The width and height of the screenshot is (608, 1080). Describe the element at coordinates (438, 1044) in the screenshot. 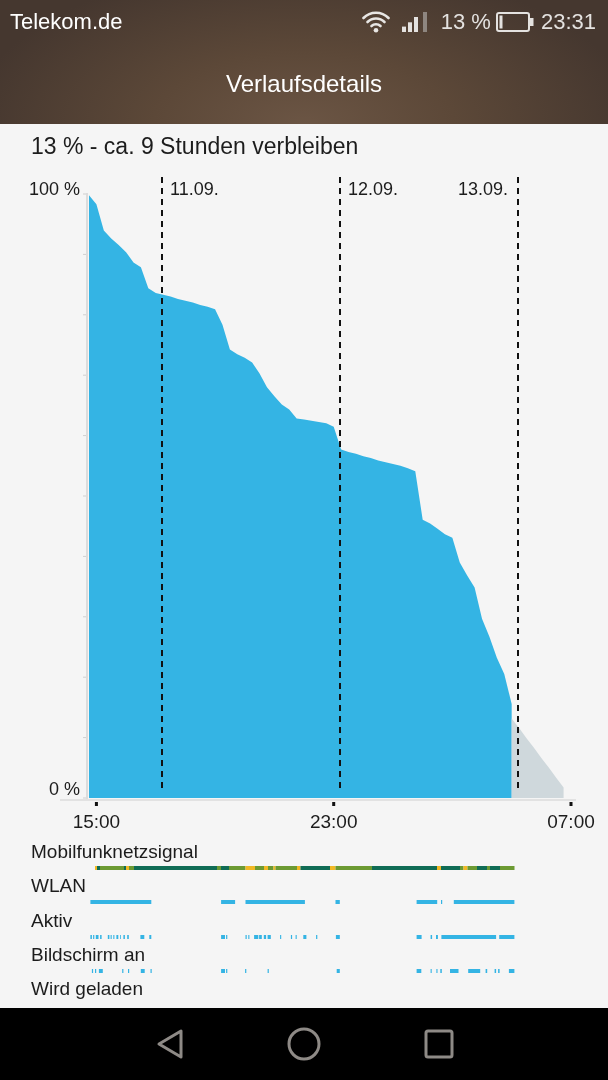

I see `recents-icon` at that location.